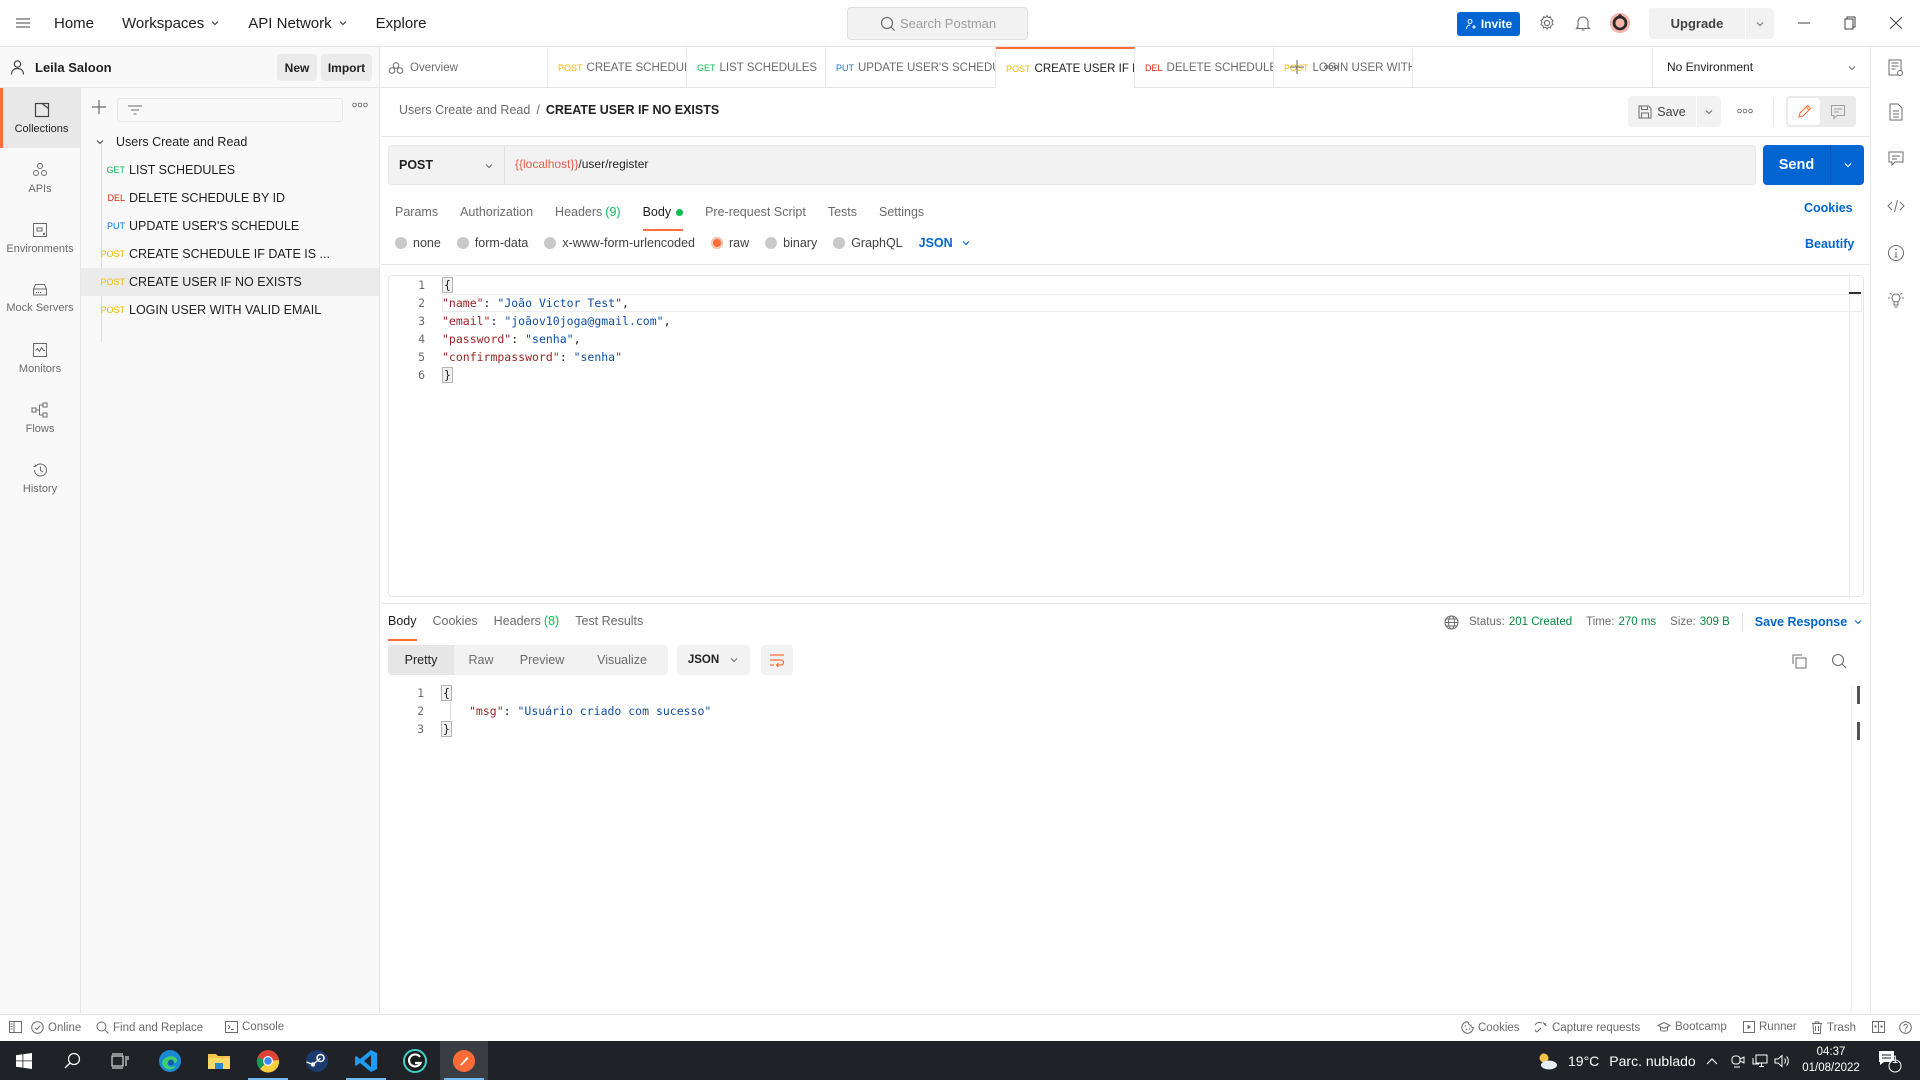  What do you see at coordinates (1833, 1027) in the screenshot?
I see `trash-button: Trash` at bounding box center [1833, 1027].